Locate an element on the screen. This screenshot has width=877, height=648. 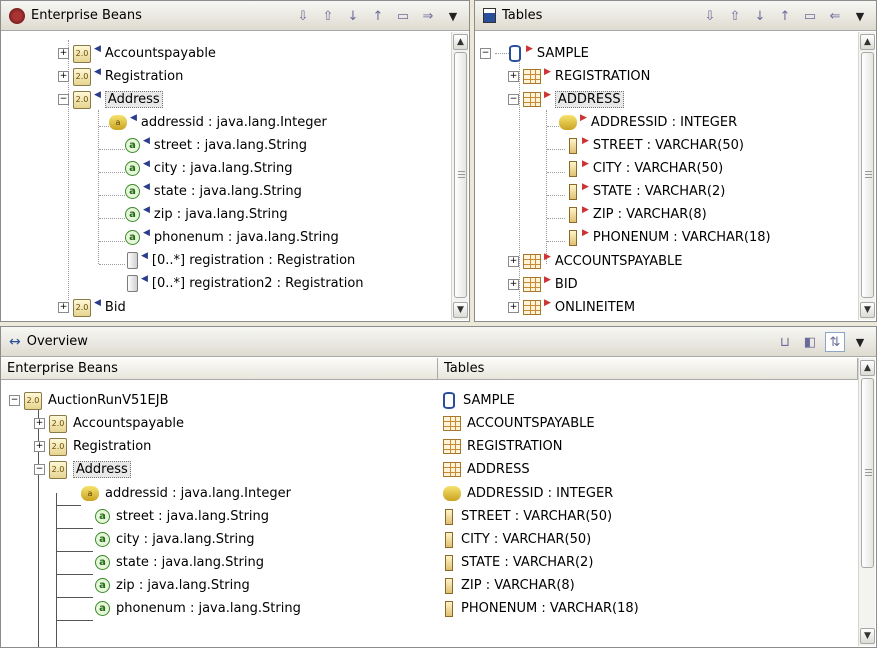
tree-item-street: ▶ STREET : VARCHAR(50) is located at coordinates (654, 145).